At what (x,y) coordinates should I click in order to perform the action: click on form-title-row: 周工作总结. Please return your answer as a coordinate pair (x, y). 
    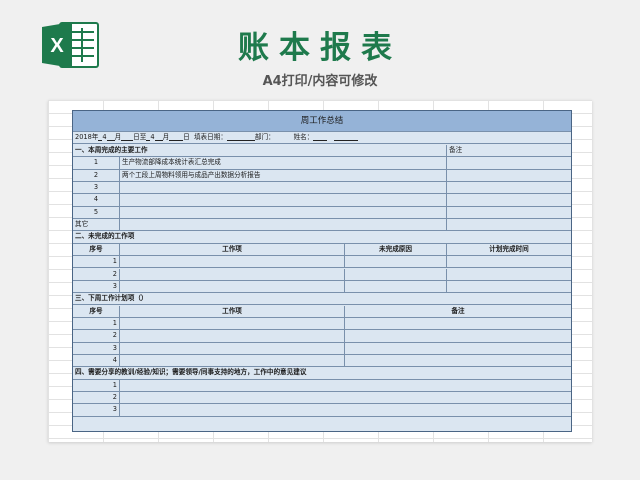
    Looking at the image, I should click on (322, 121).